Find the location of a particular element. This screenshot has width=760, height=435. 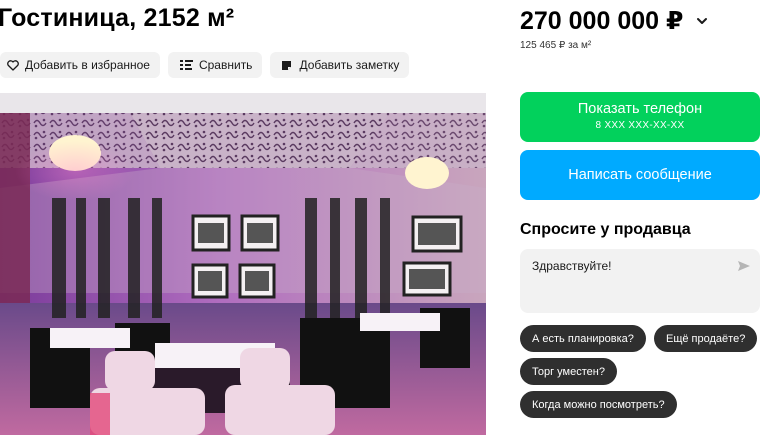

compare-label: Сравнить is located at coordinates (225, 65).